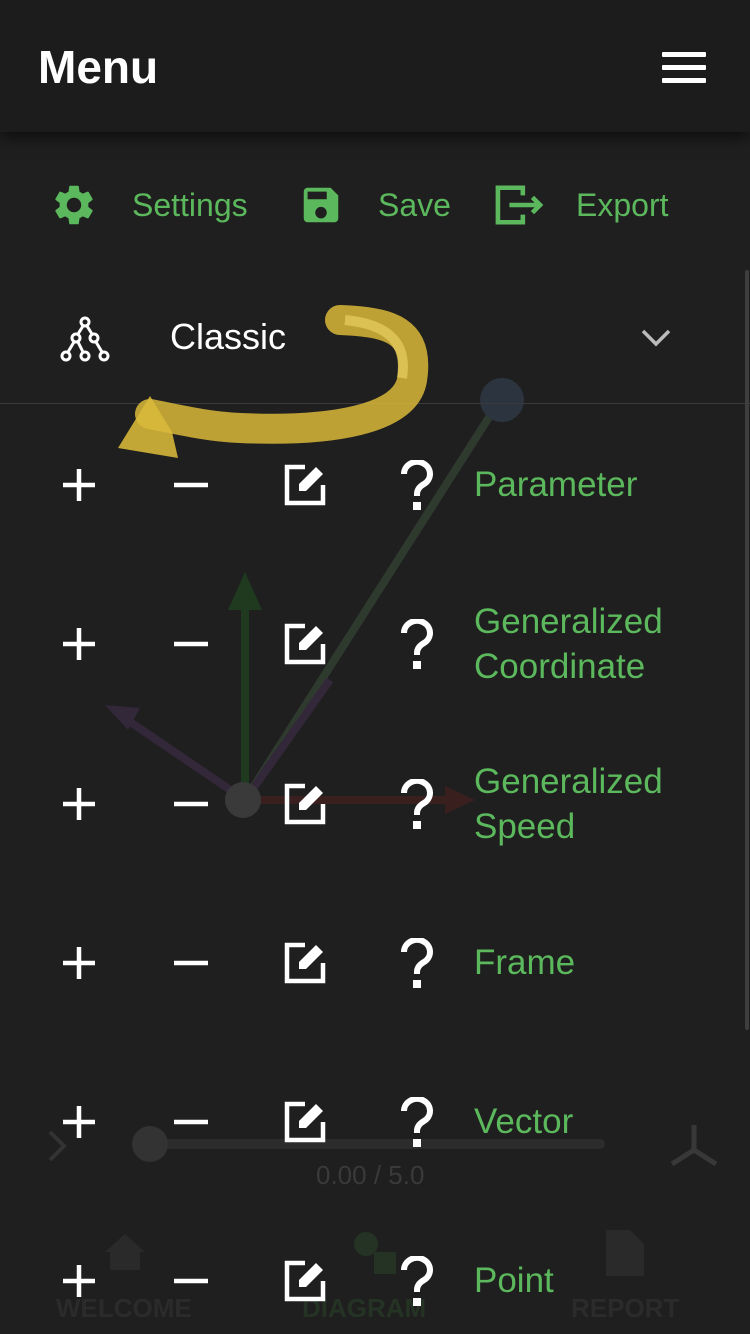 This screenshot has width=750, height=1334. Describe the element at coordinates (375, 338) in the screenshot. I see `model-selector: Classic` at that location.